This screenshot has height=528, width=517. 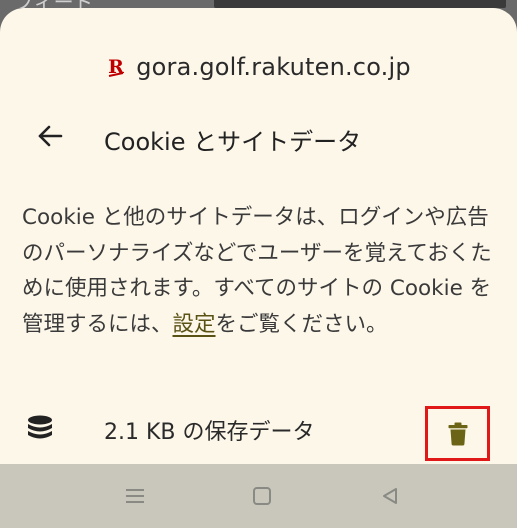 I want to click on system-navigation-bar, so click(x=258, y=496).